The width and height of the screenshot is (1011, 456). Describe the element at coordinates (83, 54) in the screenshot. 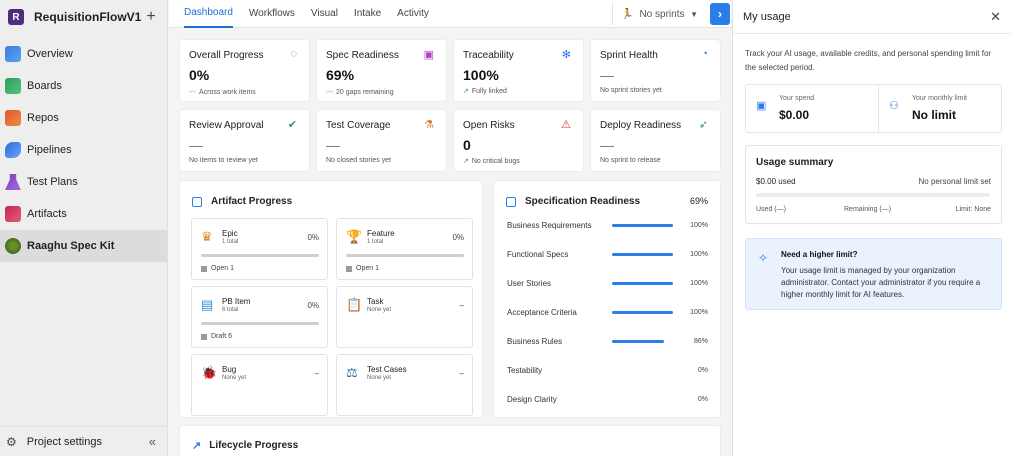

I see `sidebar-item-overview: Overview` at that location.